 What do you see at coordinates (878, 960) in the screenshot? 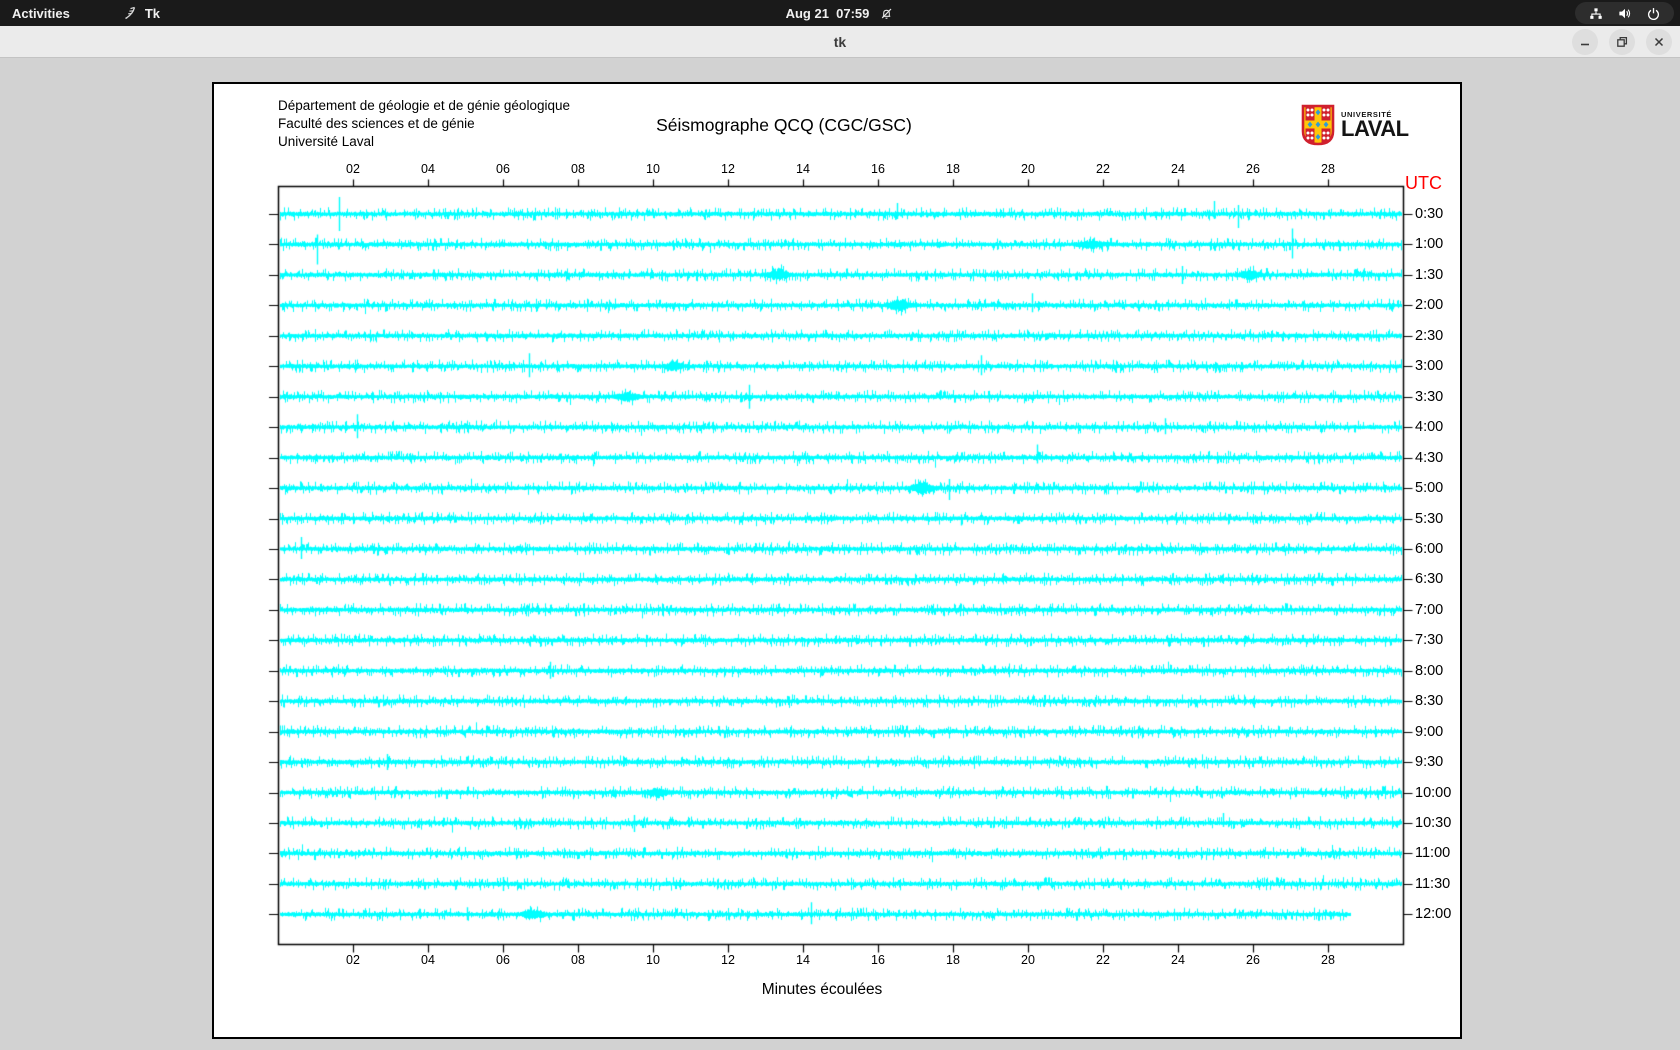
I see `x-tick-label-bottom: 16` at bounding box center [878, 960].